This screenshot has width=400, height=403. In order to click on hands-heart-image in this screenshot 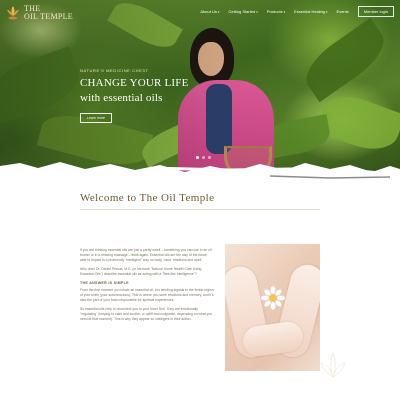, I will do `click(272, 307)`.